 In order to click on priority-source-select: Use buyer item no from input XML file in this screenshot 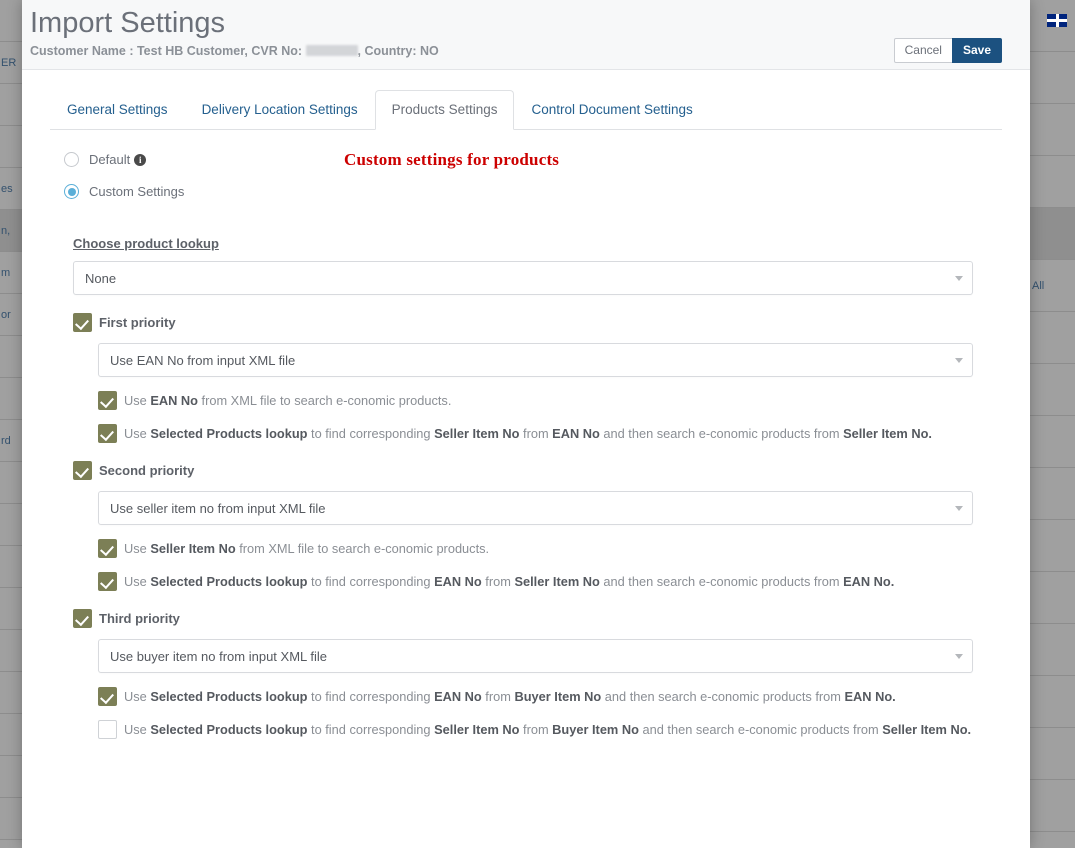, I will do `click(535, 656)`.